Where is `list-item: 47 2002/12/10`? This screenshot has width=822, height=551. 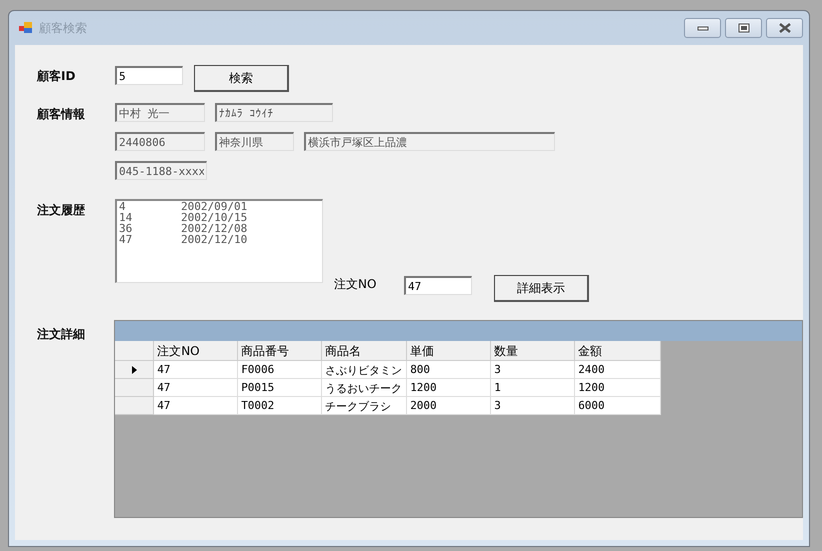 list-item: 47 2002/12/10 is located at coordinates (219, 239).